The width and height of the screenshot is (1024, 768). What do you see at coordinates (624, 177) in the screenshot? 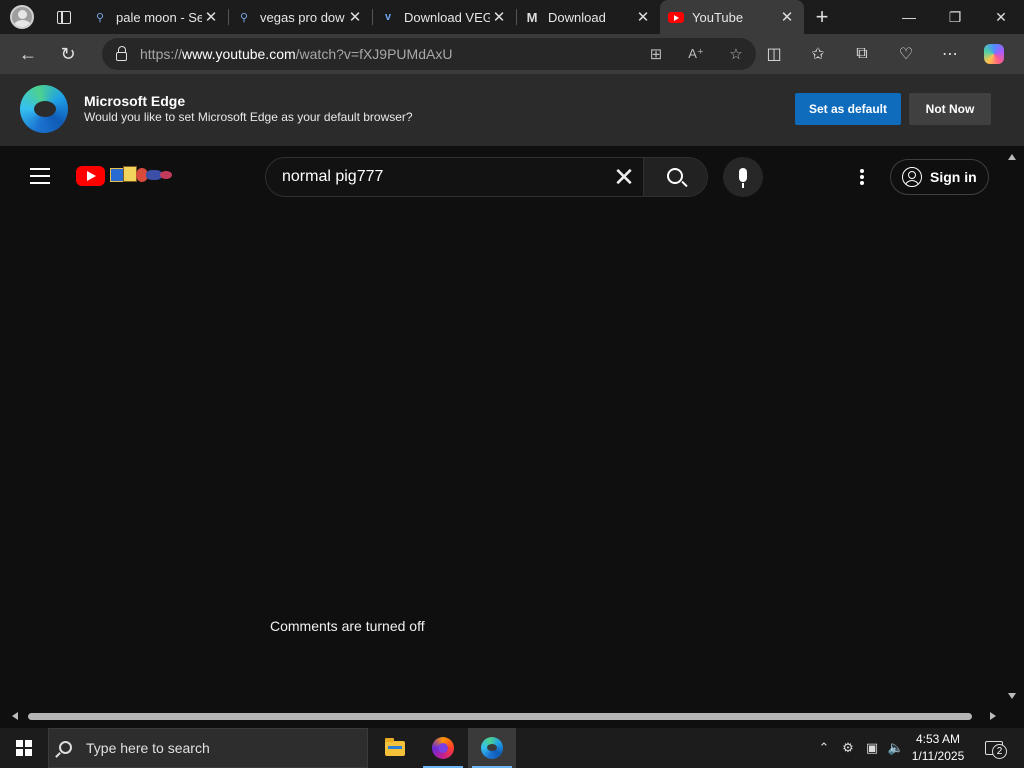
I see `clear-search-icon: ✕` at bounding box center [624, 177].